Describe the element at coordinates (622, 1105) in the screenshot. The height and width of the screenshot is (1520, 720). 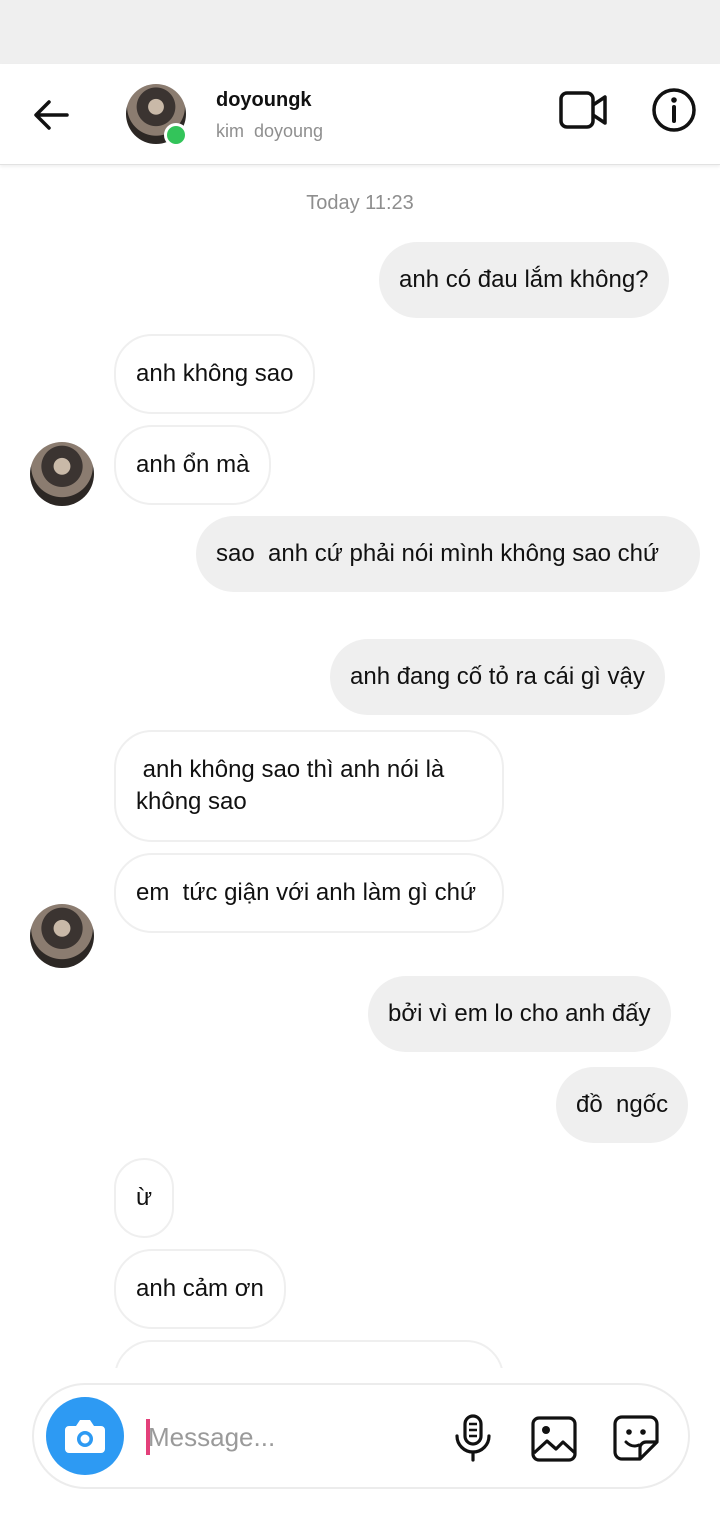
I see `outgoing-message: đồ ngốc` at that location.